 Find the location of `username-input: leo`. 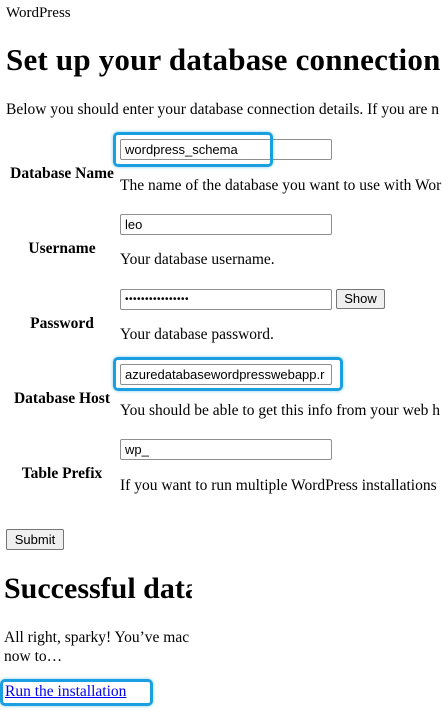

username-input: leo is located at coordinates (226, 224).